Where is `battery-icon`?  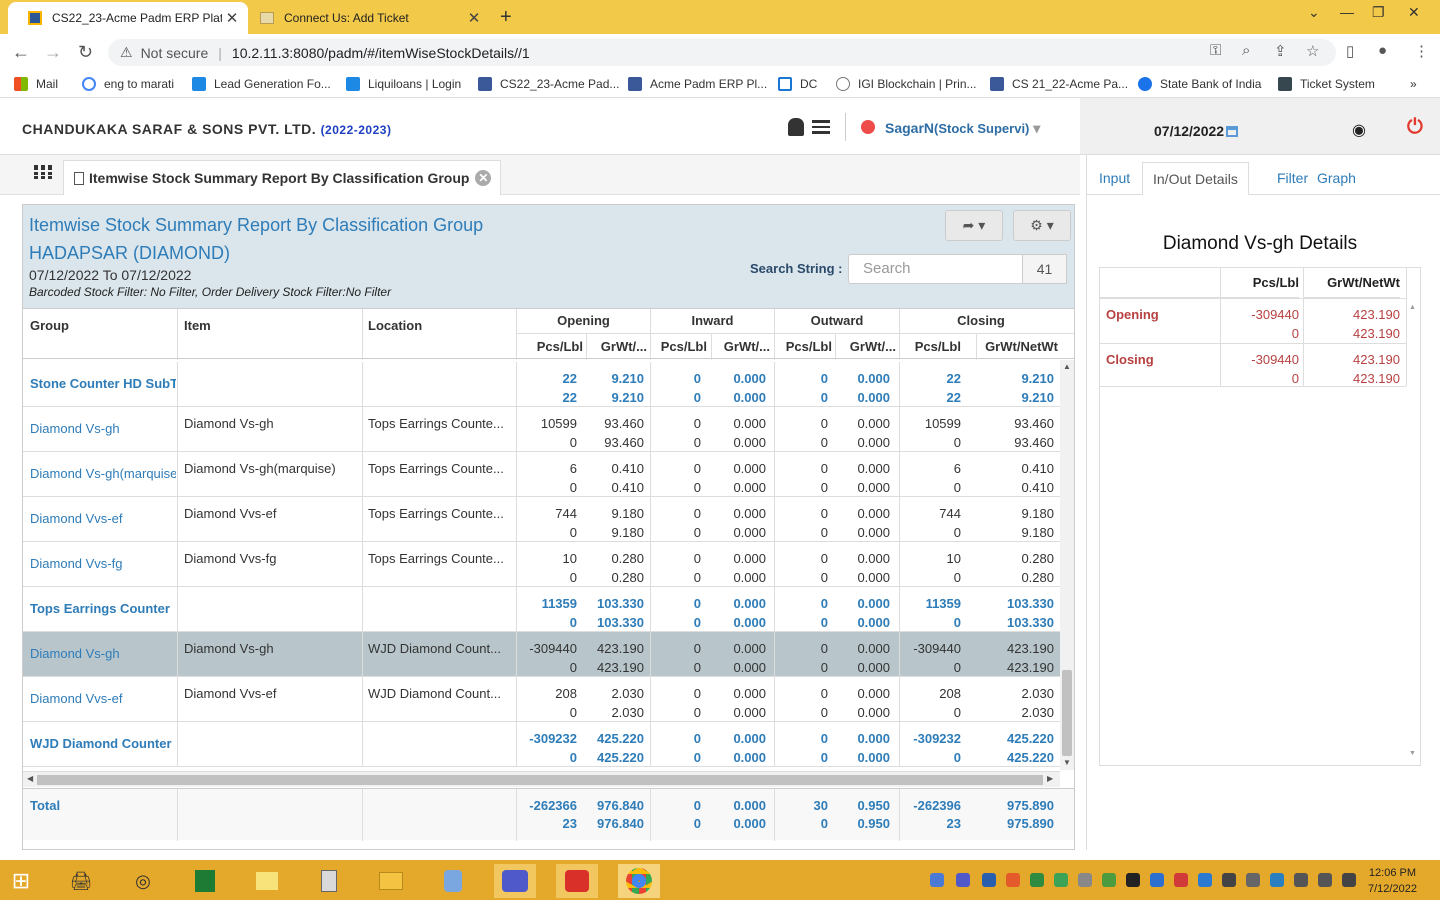 battery-icon is located at coordinates (1325, 880).